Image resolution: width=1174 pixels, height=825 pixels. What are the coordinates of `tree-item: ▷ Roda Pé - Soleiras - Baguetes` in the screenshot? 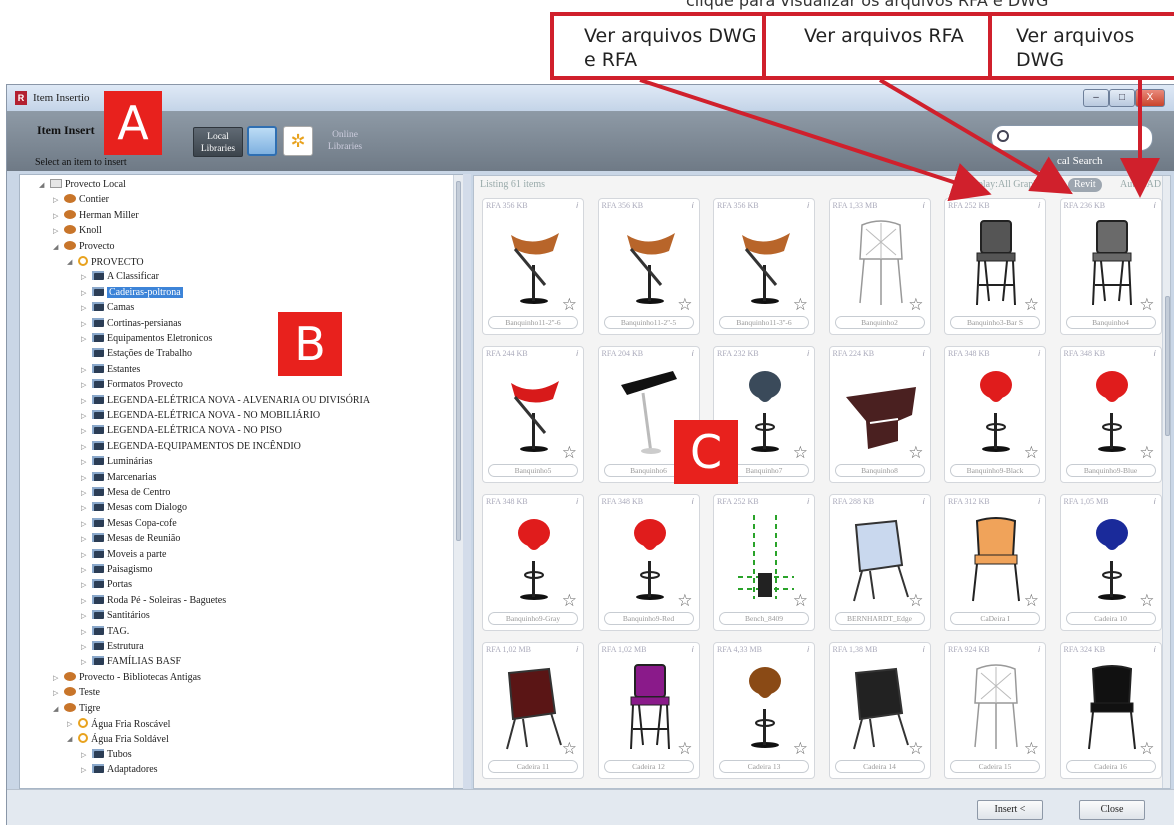 It's located at (153, 600).